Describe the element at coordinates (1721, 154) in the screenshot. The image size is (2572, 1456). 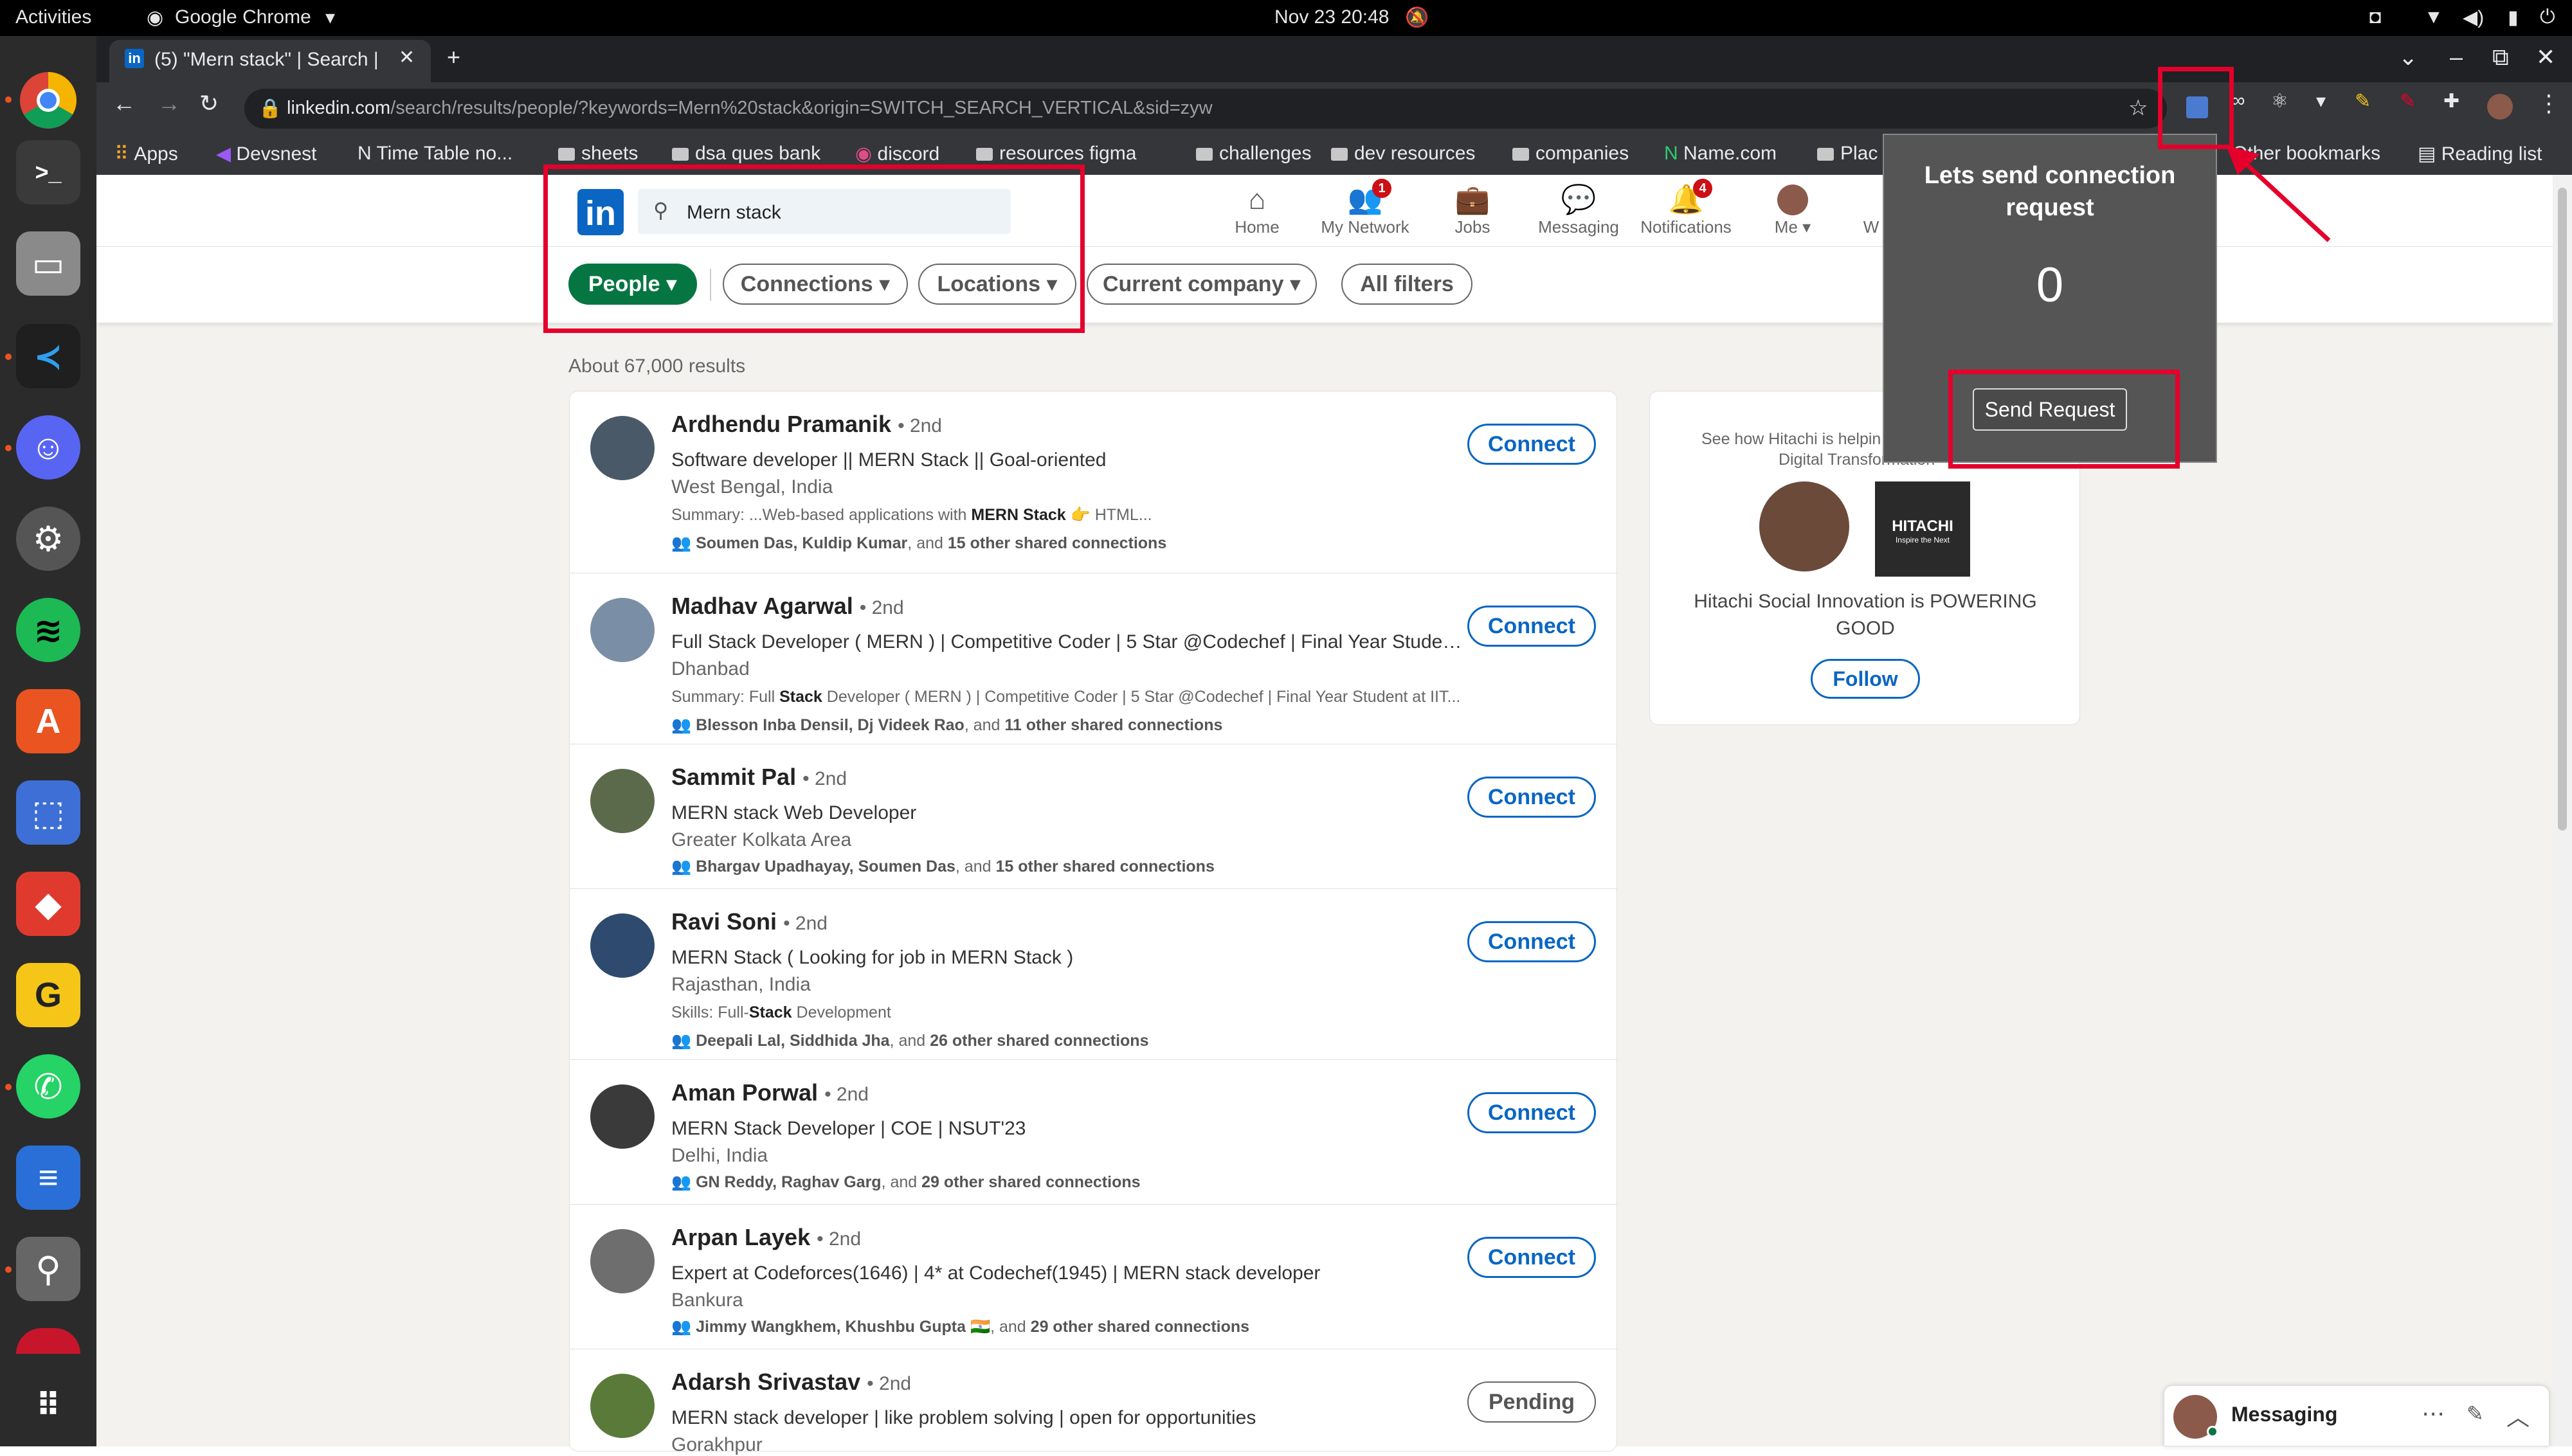
I see `bookmark-namecom: N Name.com` at that location.